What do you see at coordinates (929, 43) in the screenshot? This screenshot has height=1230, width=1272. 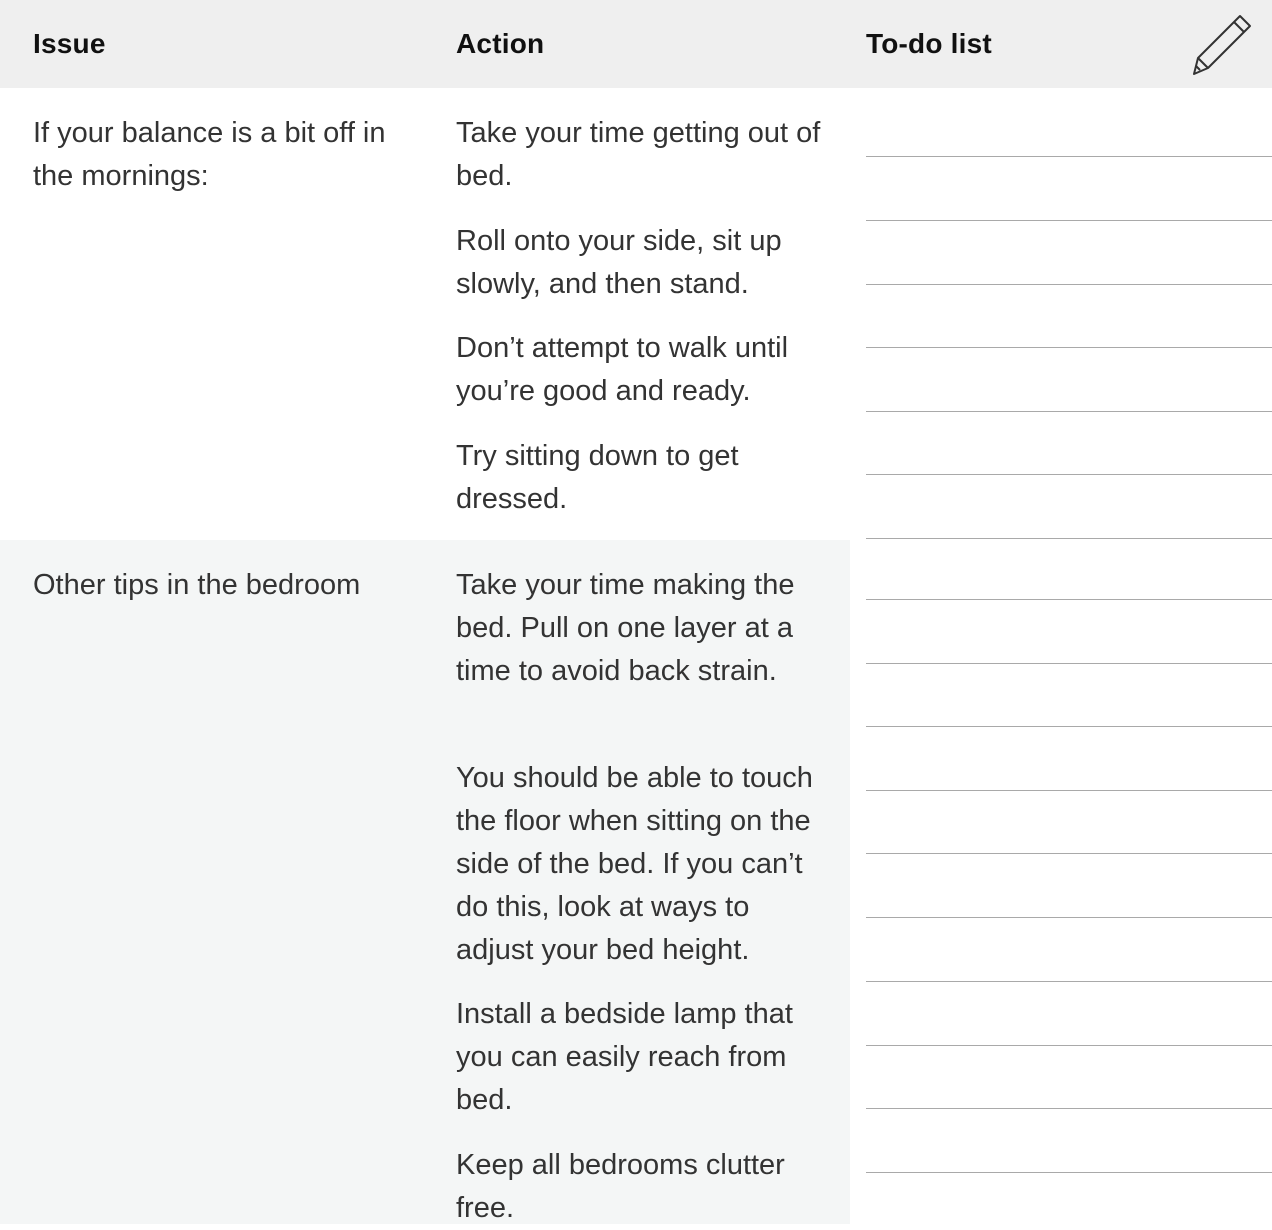 I see `column-header-todo: To-do list` at bounding box center [929, 43].